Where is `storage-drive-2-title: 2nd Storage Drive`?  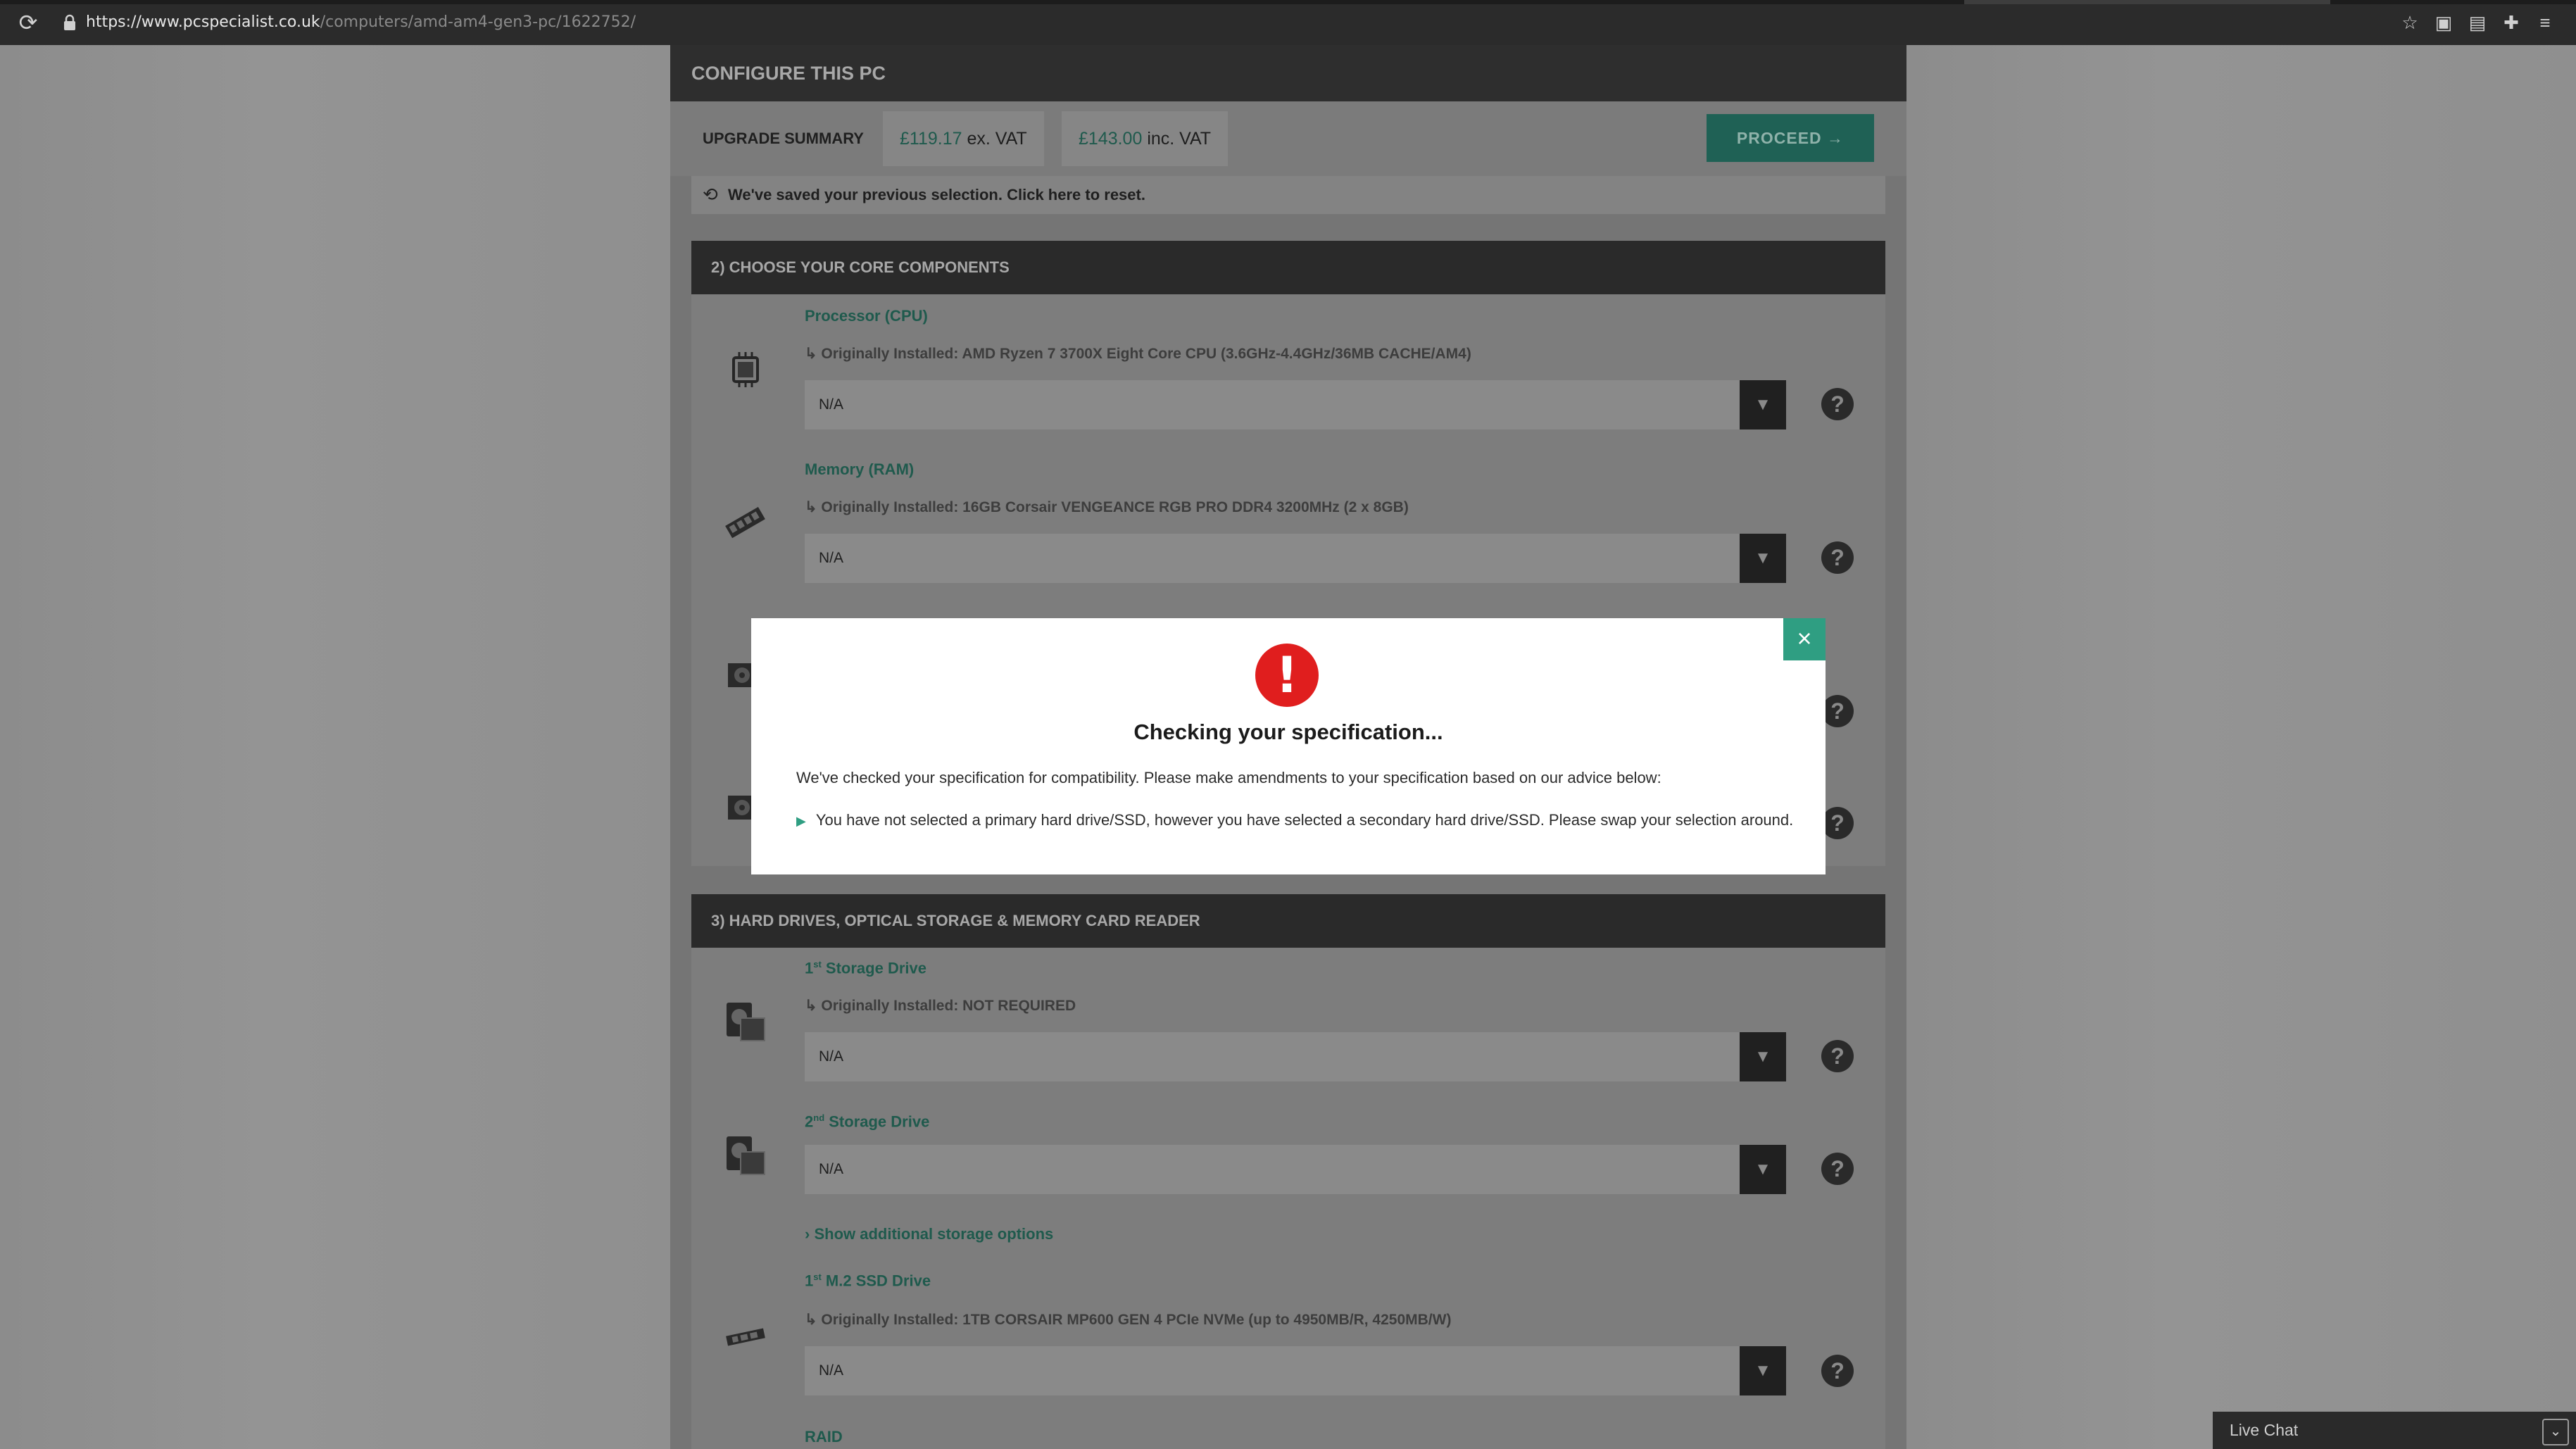 storage-drive-2-title: 2nd Storage Drive is located at coordinates (867, 1121).